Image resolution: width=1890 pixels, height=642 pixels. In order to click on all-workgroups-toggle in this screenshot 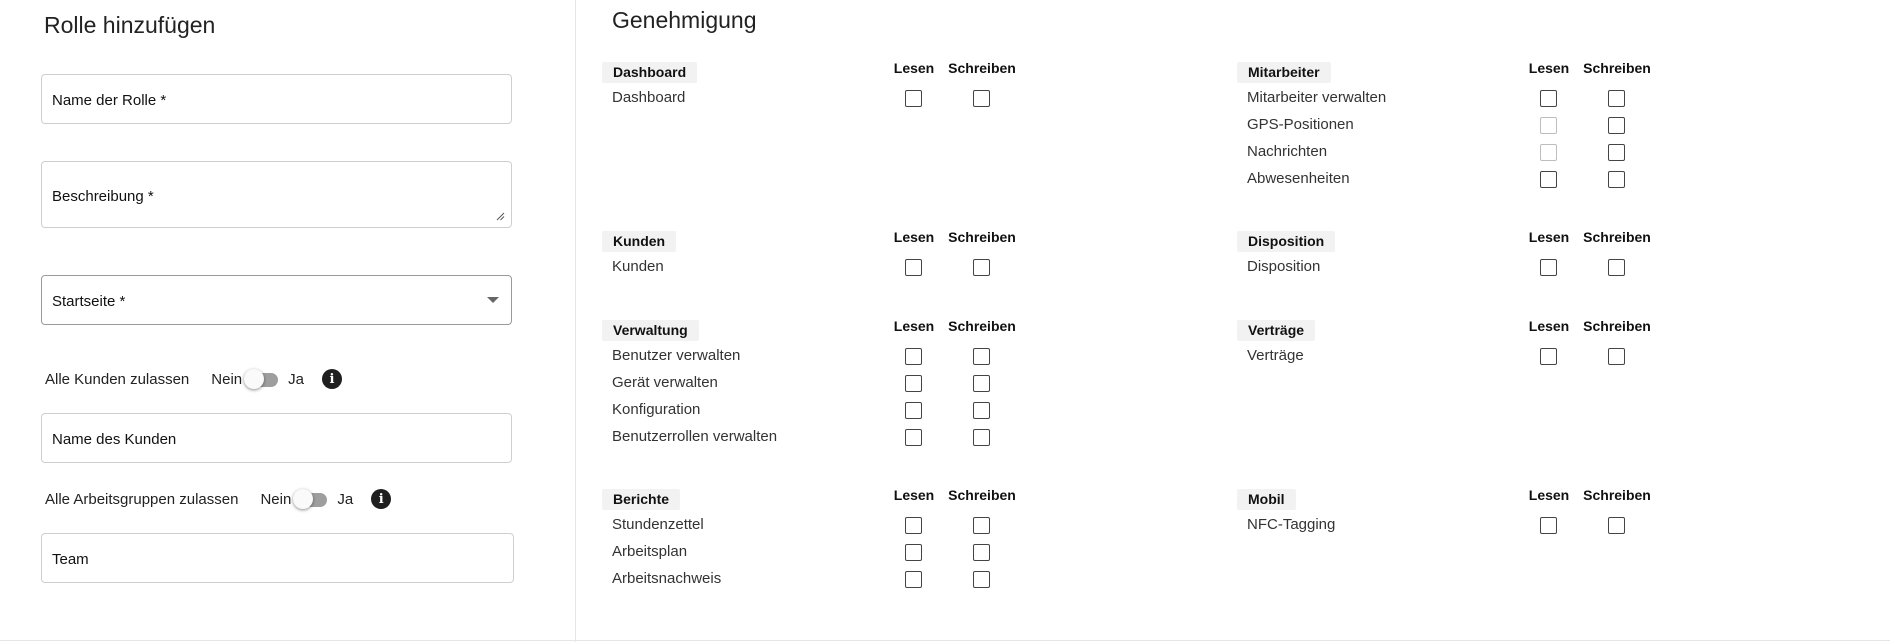, I will do `click(312, 499)`.